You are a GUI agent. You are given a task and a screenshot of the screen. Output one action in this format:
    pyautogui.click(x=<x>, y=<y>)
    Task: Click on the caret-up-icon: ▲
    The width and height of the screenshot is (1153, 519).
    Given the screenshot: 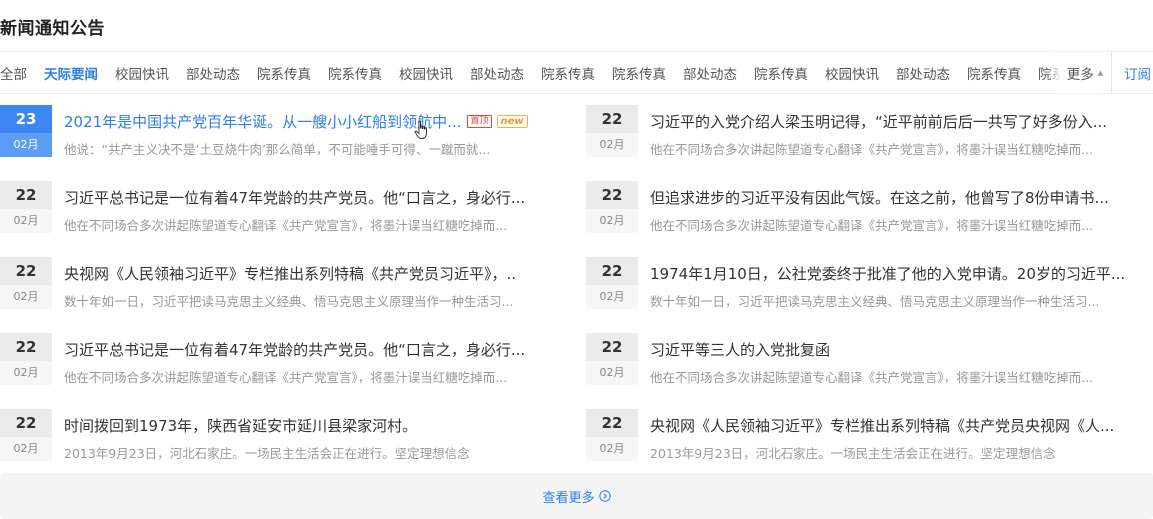 What is the action you would take?
    pyautogui.click(x=1100, y=72)
    